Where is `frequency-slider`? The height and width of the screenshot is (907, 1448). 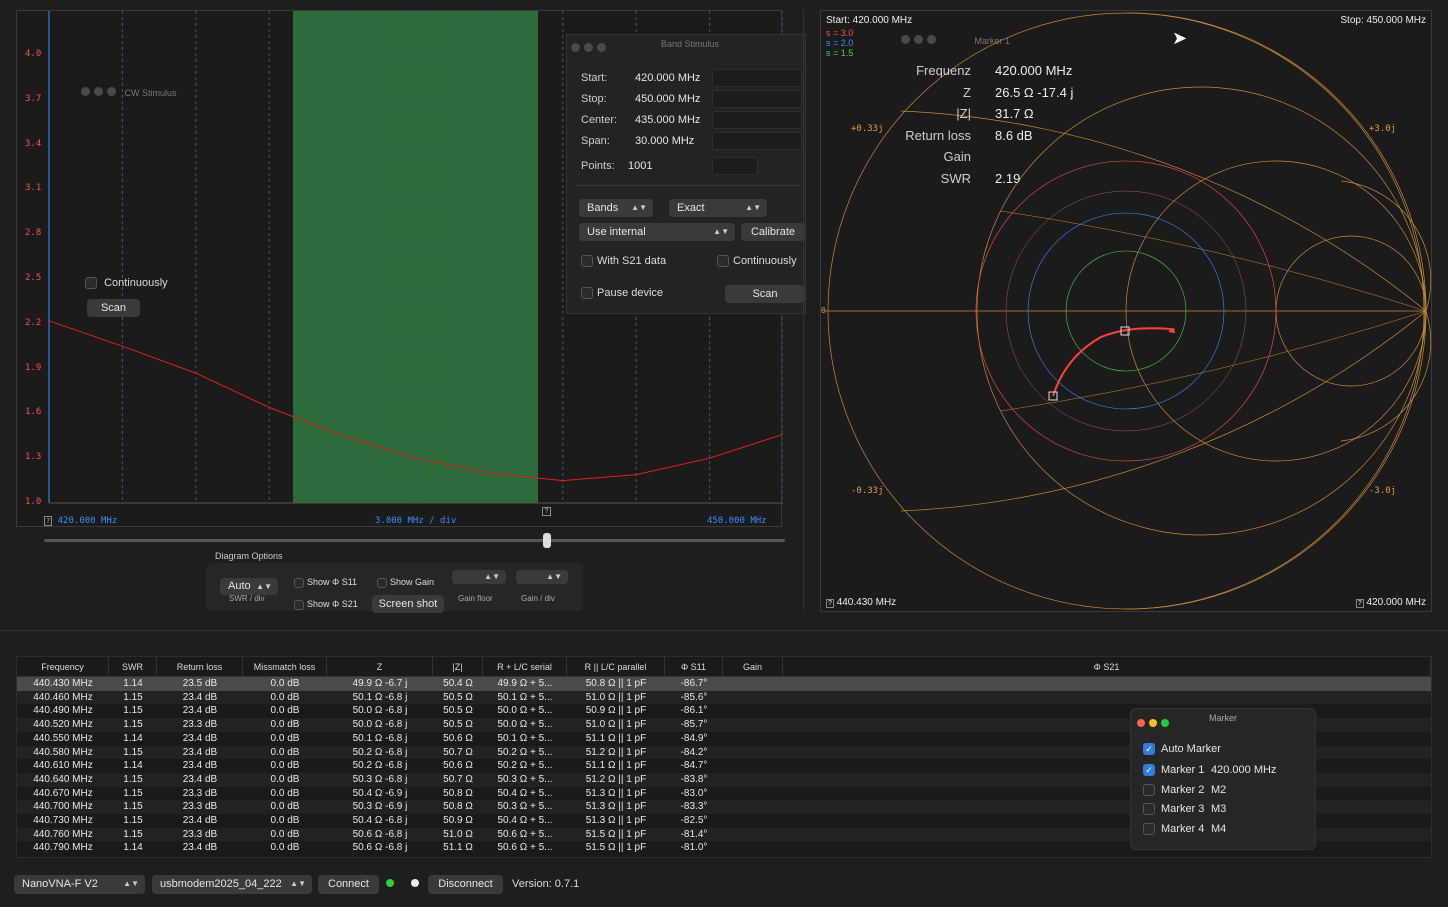
frequency-slider is located at coordinates (414, 540).